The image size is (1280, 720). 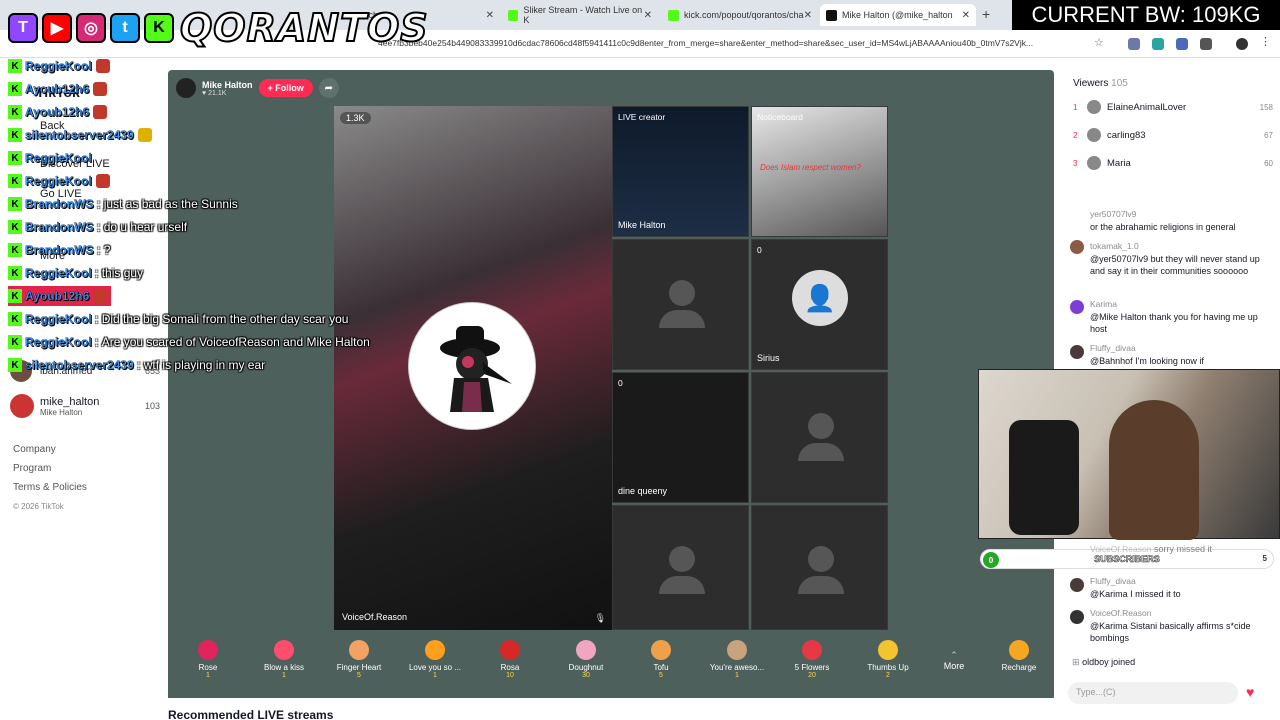 What do you see at coordinates (186, 88) in the screenshot?
I see `host-avatar` at bounding box center [186, 88].